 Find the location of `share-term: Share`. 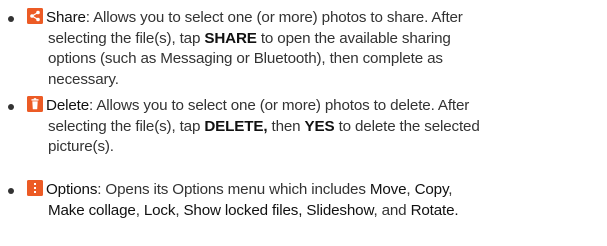

share-term: Share is located at coordinates (66, 17).